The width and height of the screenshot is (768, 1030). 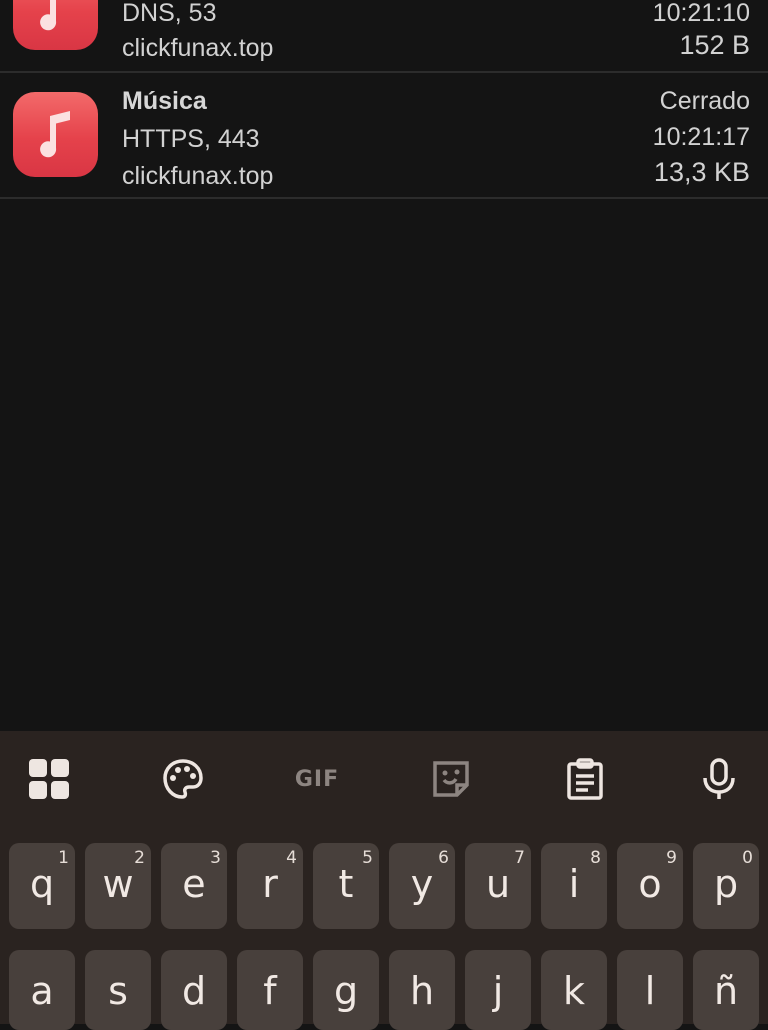 What do you see at coordinates (118, 886) in the screenshot?
I see `key-w: w2` at bounding box center [118, 886].